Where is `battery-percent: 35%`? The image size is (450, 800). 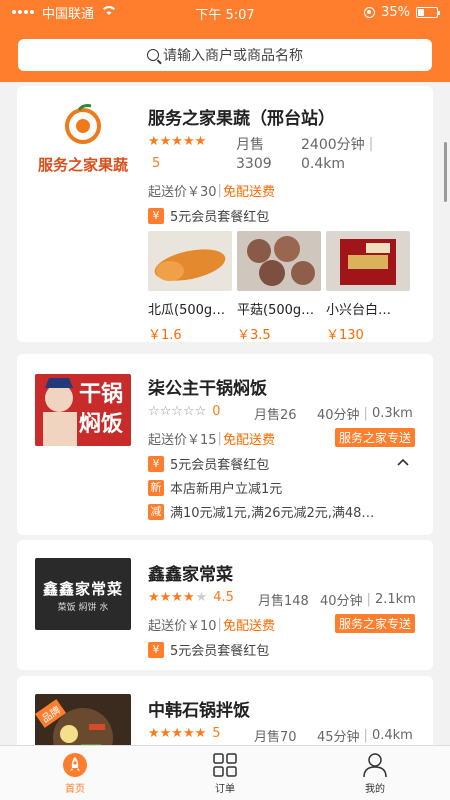
battery-percent: 35% is located at coordinates (395, 12).